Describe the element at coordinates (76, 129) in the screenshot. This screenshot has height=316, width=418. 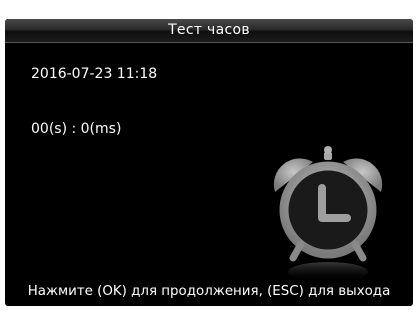
I see `elapsed-counter: 00(s) : 0(ms)` at that location.